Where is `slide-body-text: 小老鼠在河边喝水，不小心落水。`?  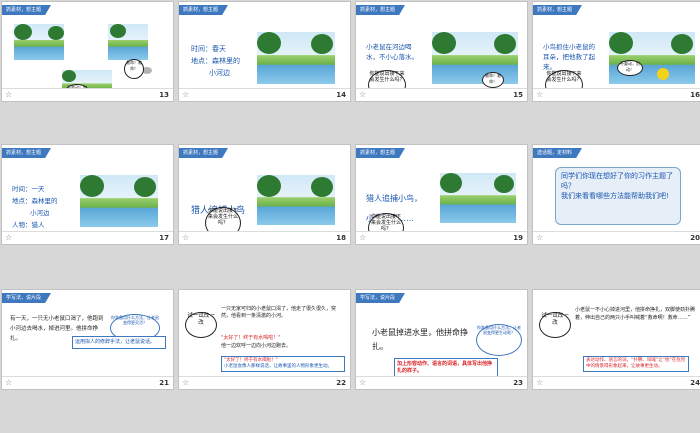 slide-body-text: 小老鼠在河边喝水，不小心落水。 is located at coordinates (392, 52).